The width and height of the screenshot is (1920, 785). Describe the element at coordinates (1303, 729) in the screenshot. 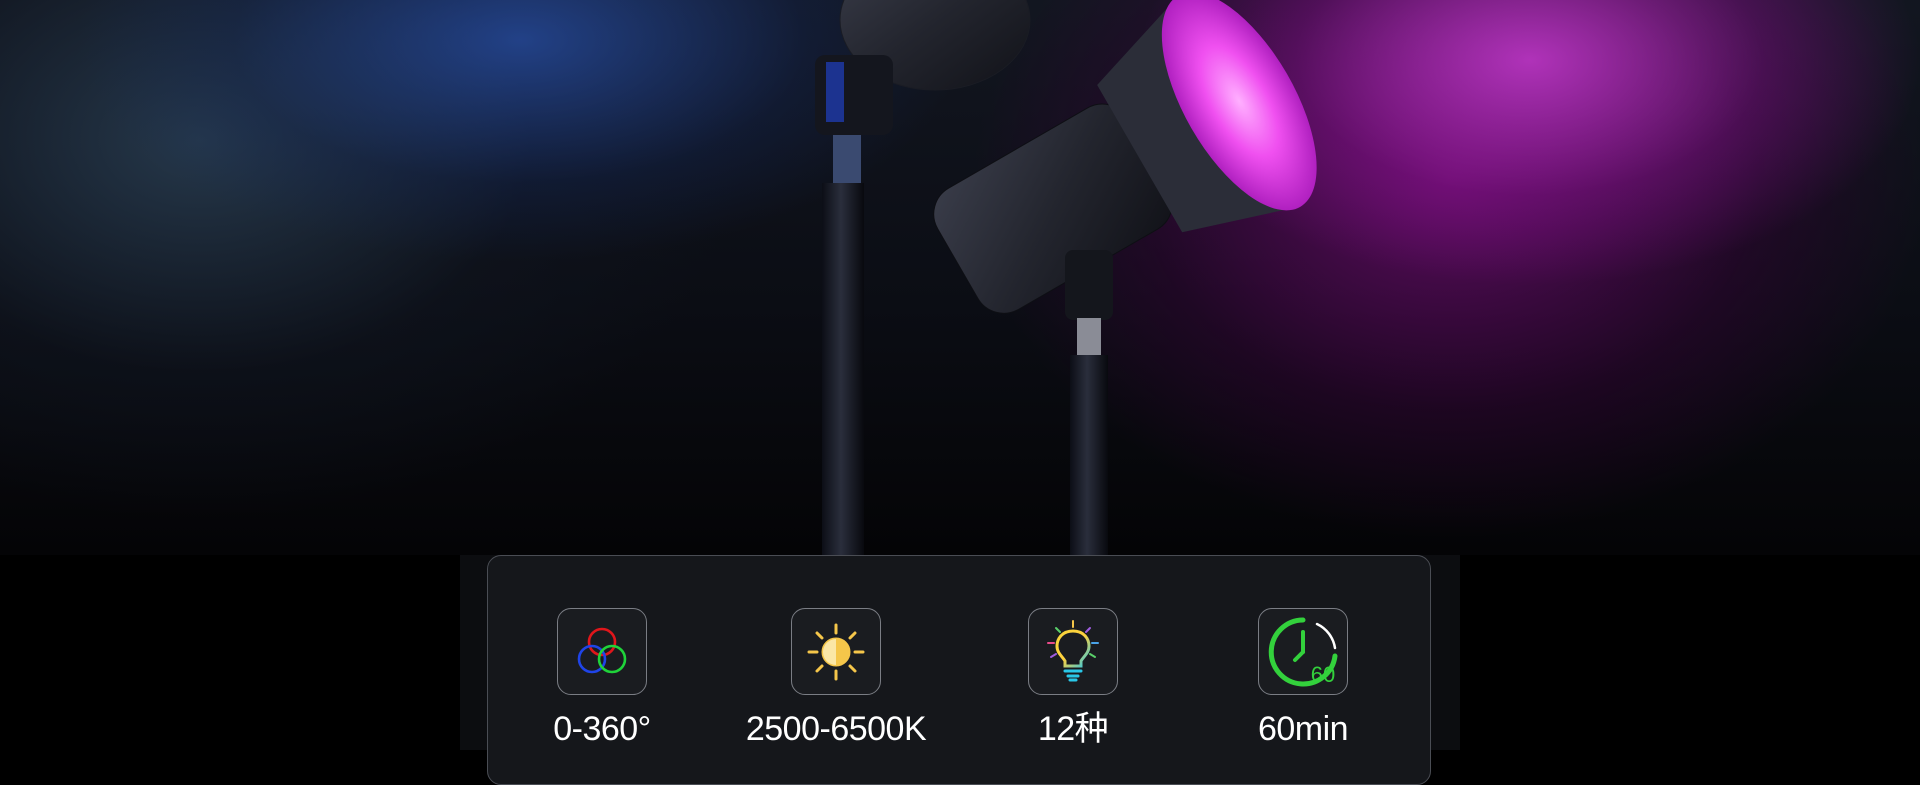

I see `feature-label: 60min` at that location.